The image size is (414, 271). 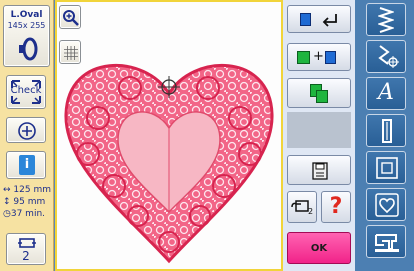 I want to click on empty-slot, so click(x=319, y=130).